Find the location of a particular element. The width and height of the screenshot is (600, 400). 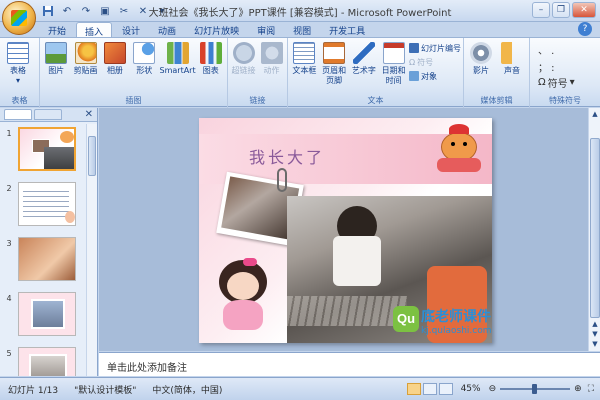

tab-review: 审阅 is located at coordinates (266, 30).